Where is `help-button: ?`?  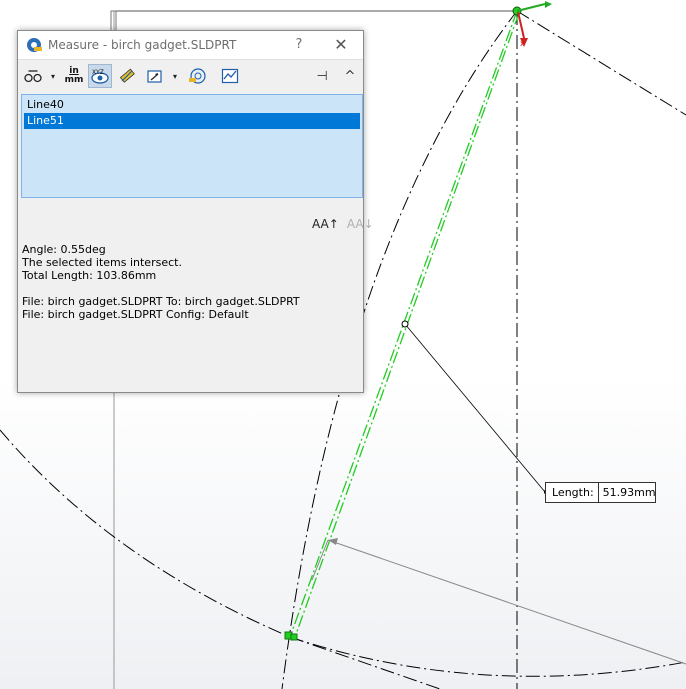
help-button: ? is located at coordinates (299, 45).